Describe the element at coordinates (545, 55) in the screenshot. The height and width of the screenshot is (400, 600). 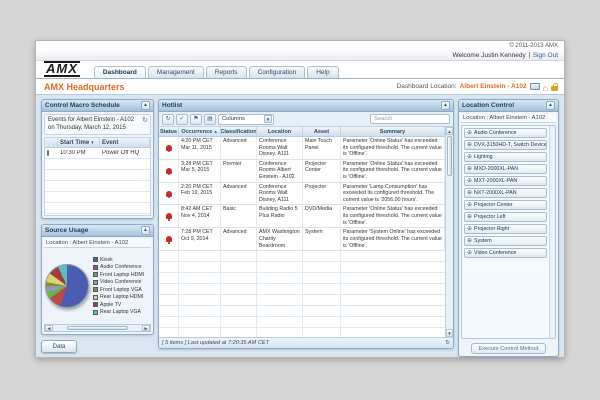
I see `sign-out-link: Sign Out` at that location.